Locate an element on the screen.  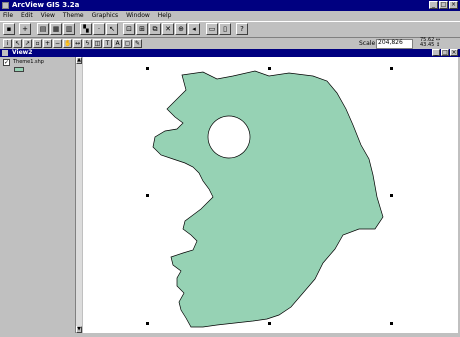
coordinate-y: 43.45 ↕ is located at coordinates (430, 45).